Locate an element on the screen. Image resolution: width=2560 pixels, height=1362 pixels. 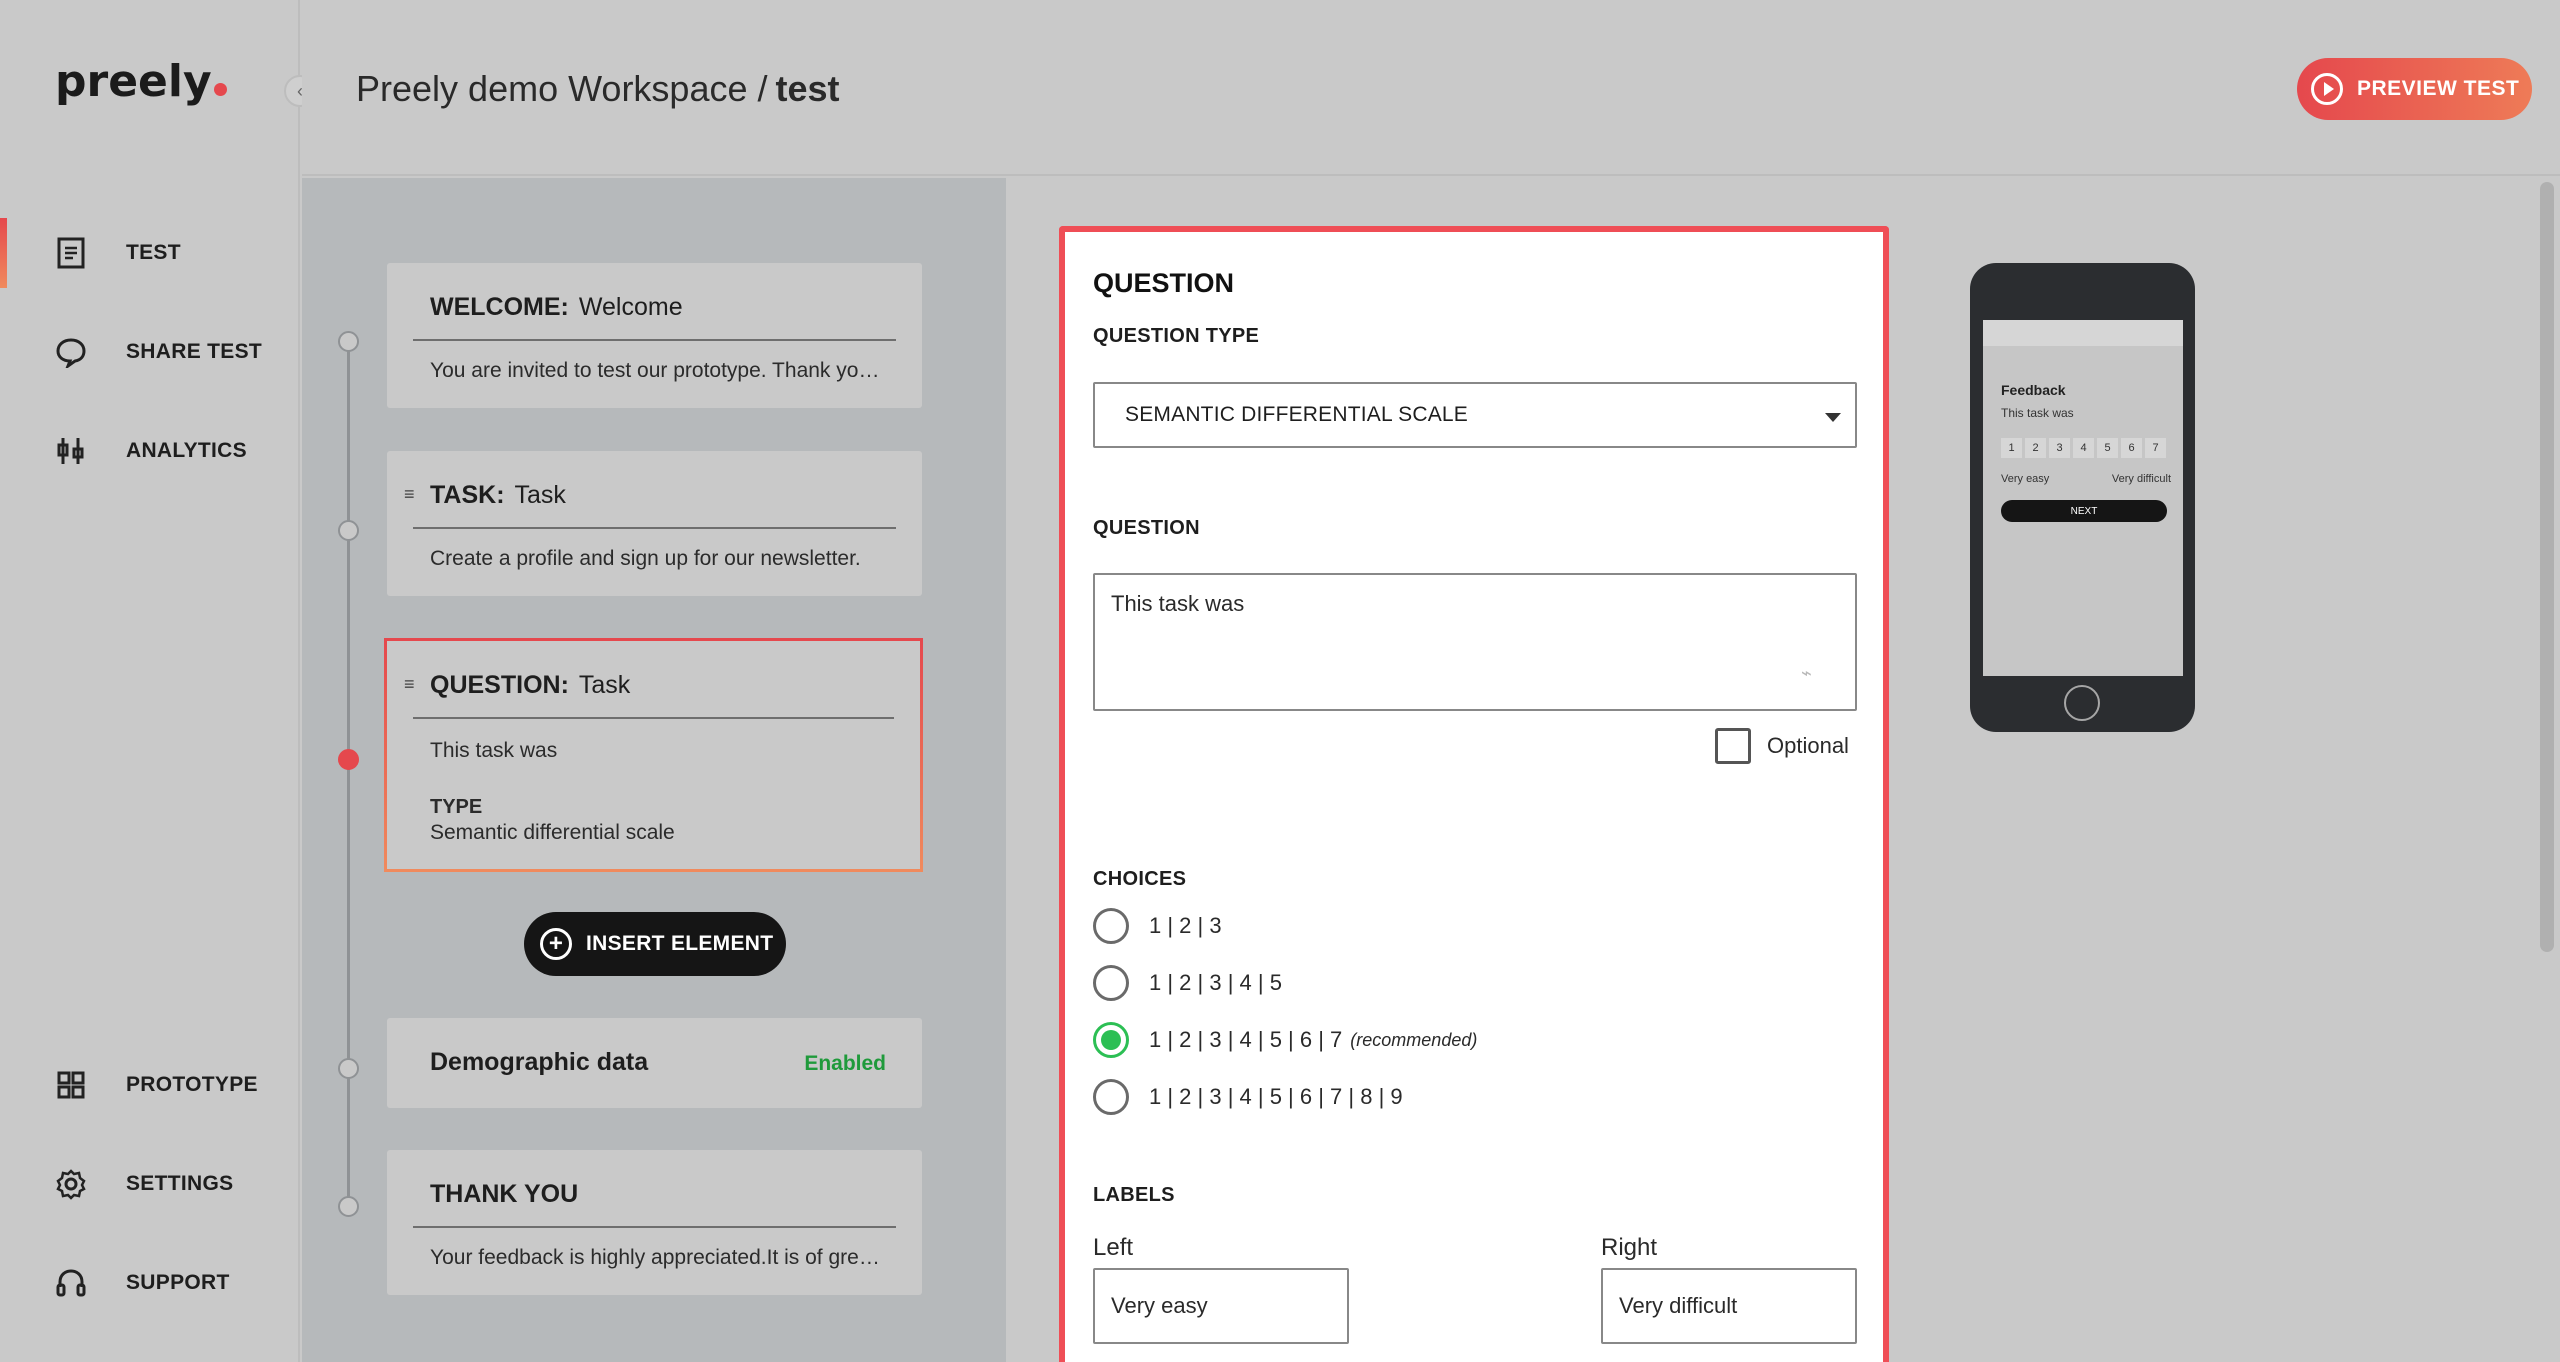
preview-scale-item: 4 is located at coordinates (2083, 448).